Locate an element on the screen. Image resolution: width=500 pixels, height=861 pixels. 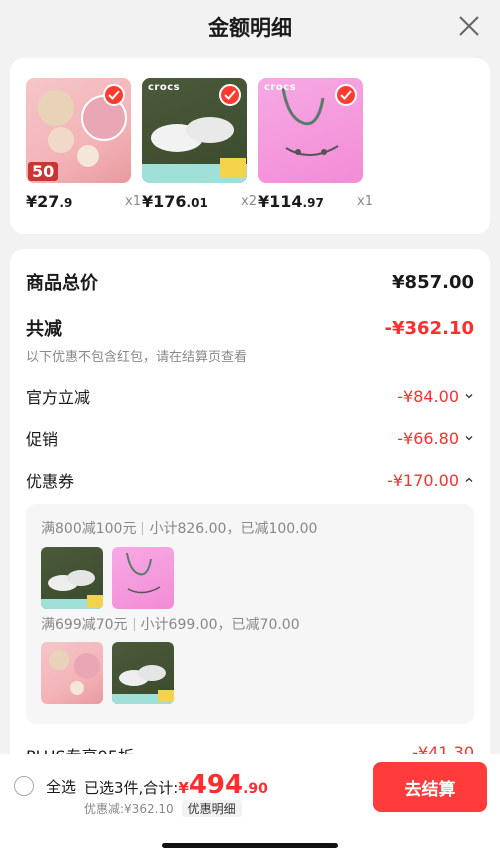
select-all-label: 全选 is located at coordinates (61, 786).